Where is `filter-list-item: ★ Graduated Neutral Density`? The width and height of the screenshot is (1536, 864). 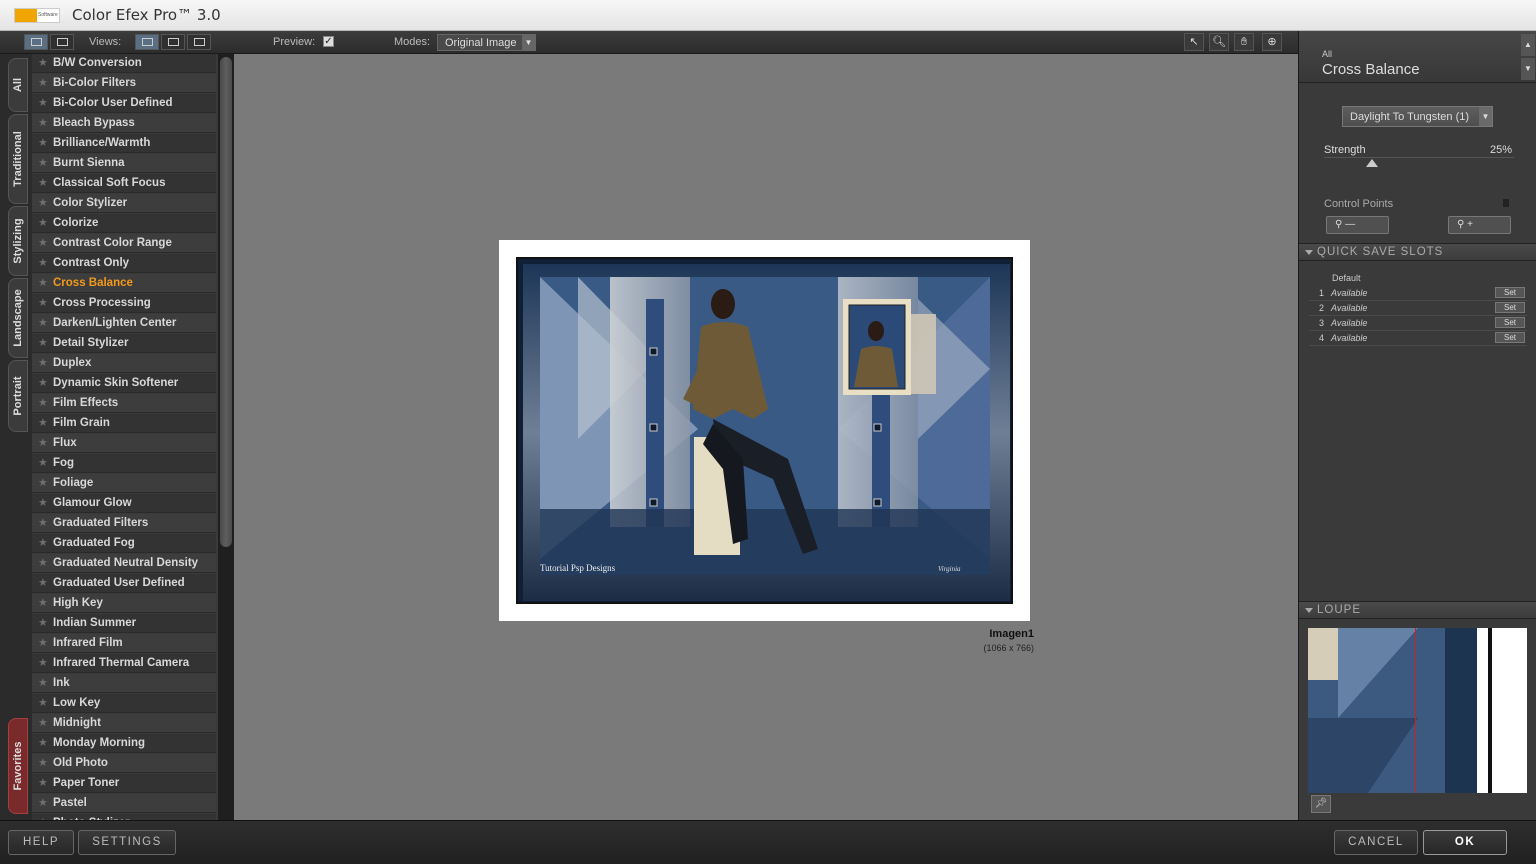 filter-list-item: ★ Graduated Neutral Density is located at coordinates (124, 563).